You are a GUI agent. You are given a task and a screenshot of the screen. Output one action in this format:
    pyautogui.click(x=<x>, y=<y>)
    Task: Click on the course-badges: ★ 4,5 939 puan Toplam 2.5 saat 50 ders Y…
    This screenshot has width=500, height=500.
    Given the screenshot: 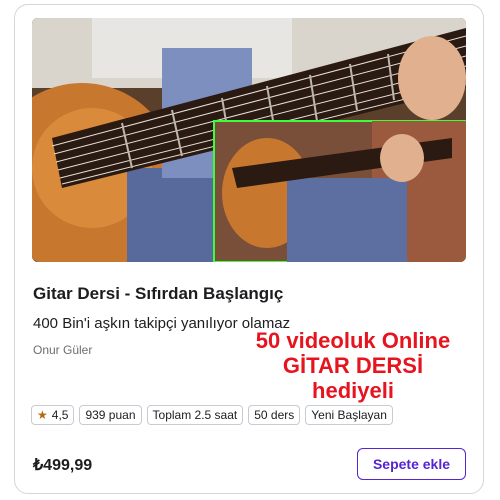 What is the action you would take?
    pyautogui.click(x=212, y=415)
    